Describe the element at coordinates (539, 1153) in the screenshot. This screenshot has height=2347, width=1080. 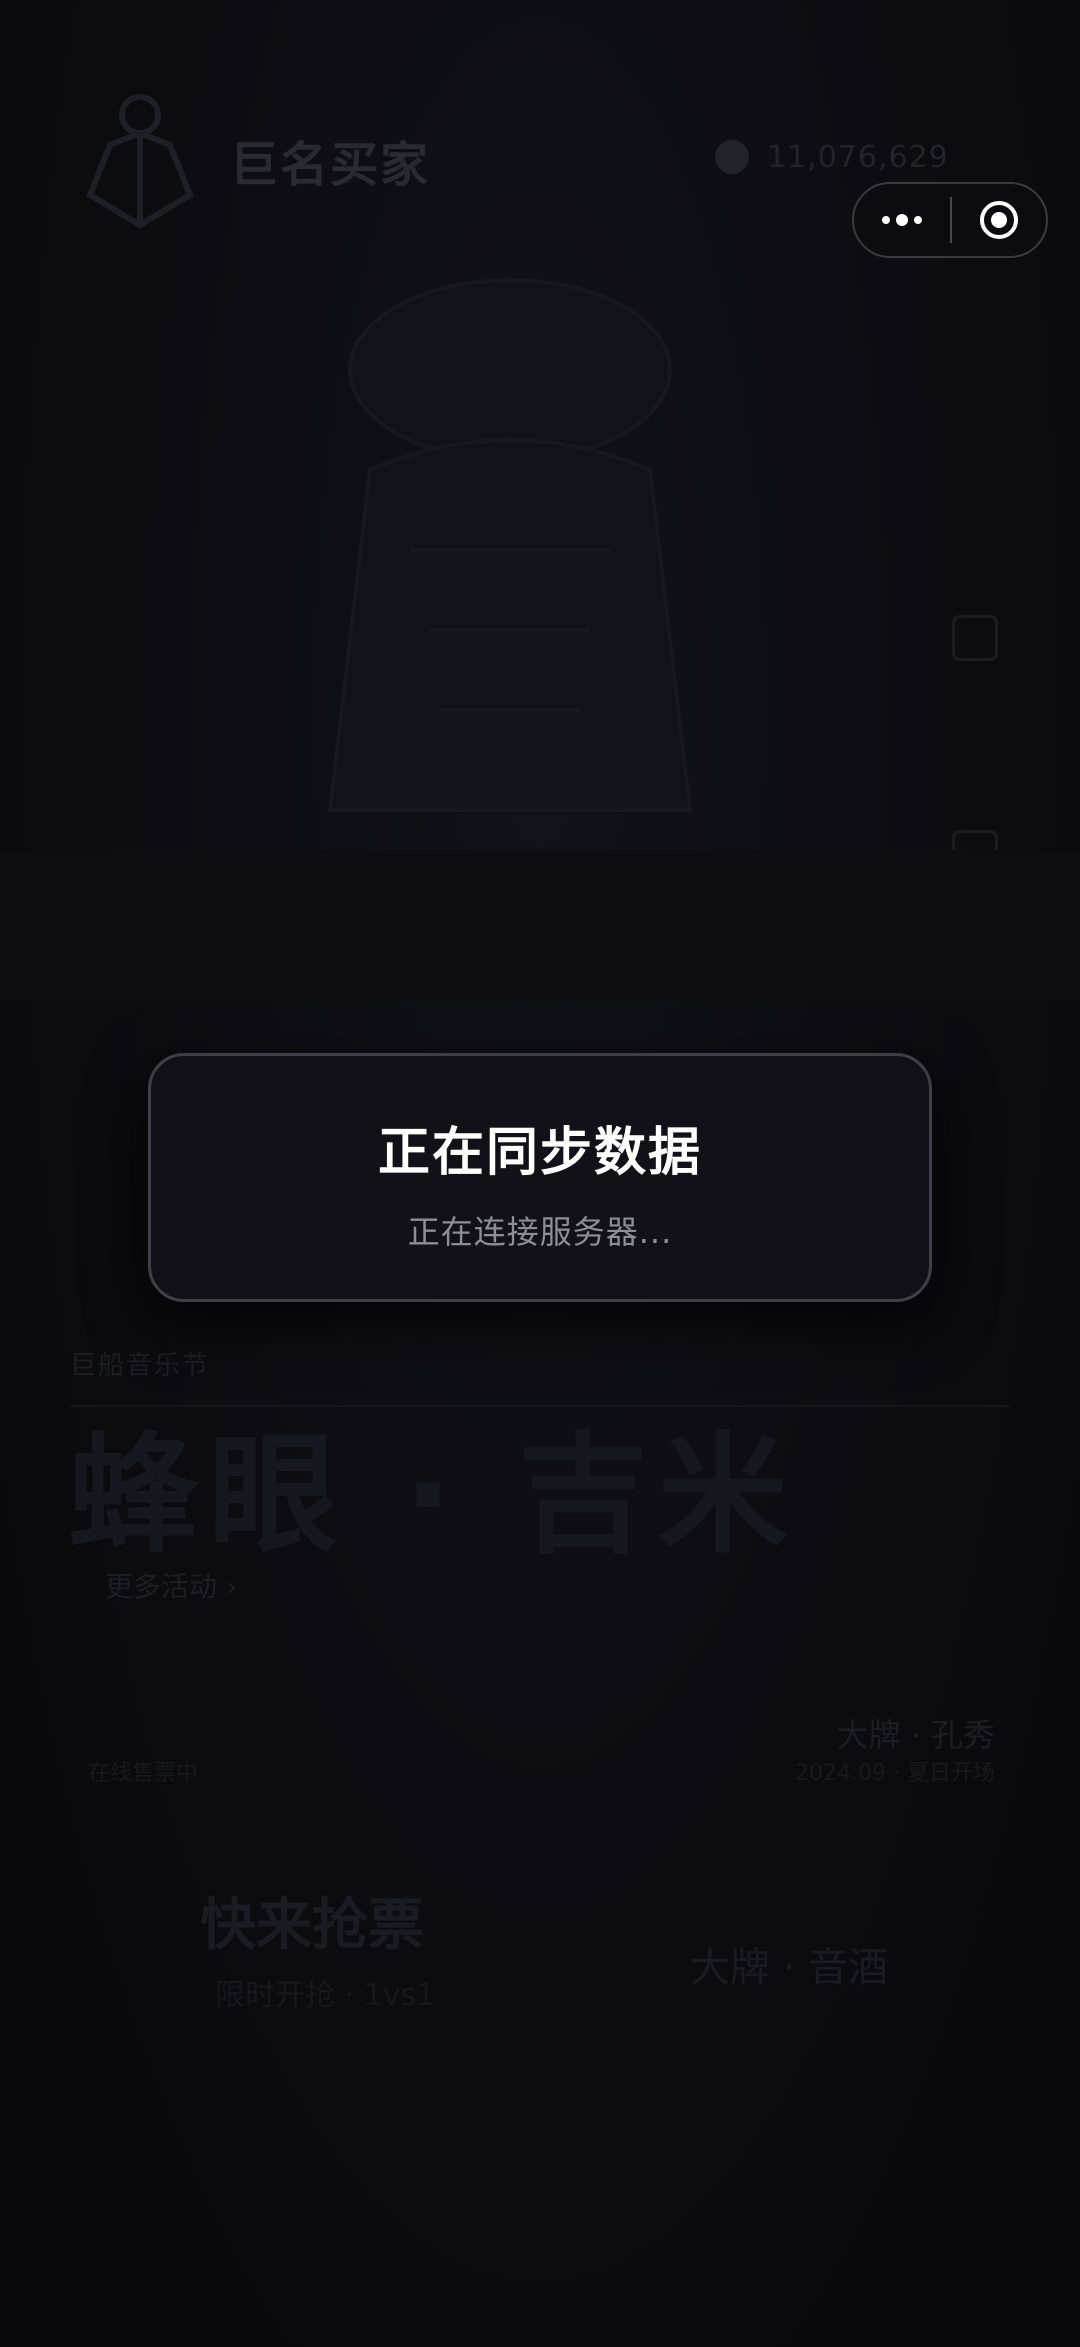
I see `dialog-title: 正在同步数据` at that location.